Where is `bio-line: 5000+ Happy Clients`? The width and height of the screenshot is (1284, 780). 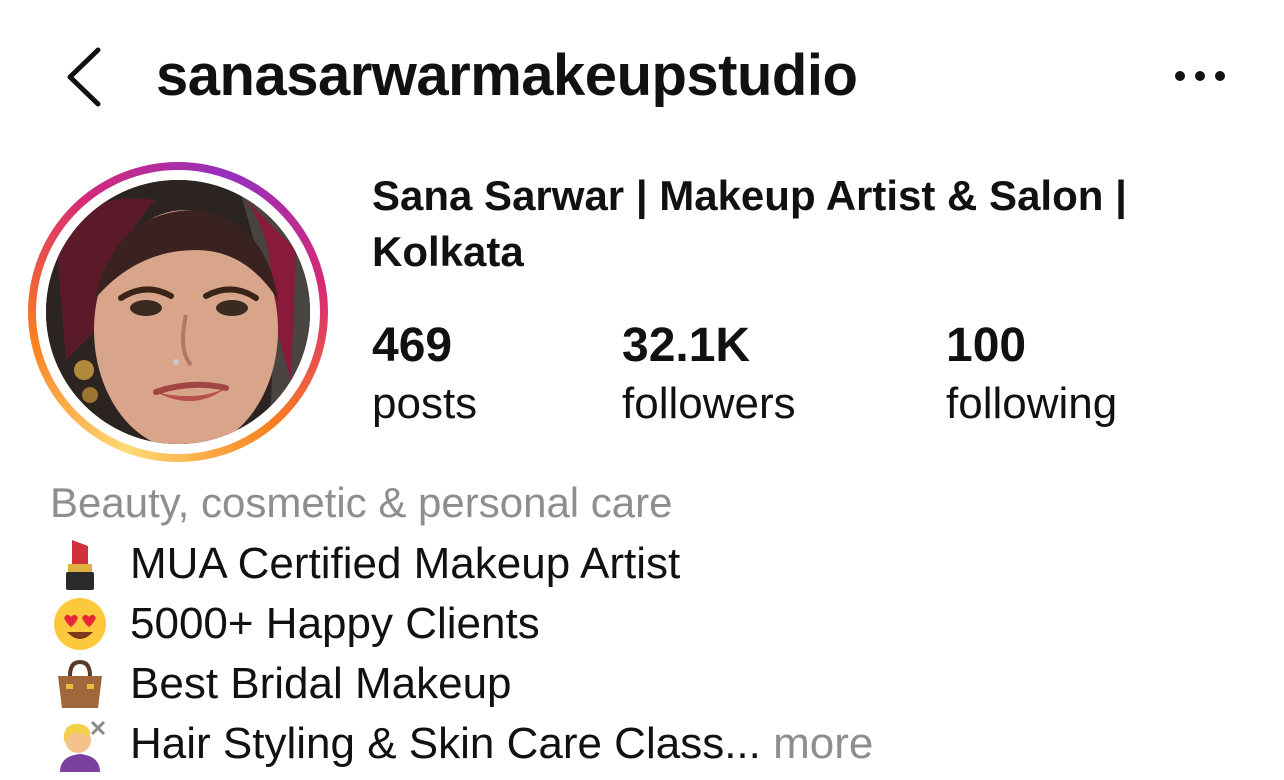 bio-line: 5000+ Happy Clients is located at coordinates (461, 624).